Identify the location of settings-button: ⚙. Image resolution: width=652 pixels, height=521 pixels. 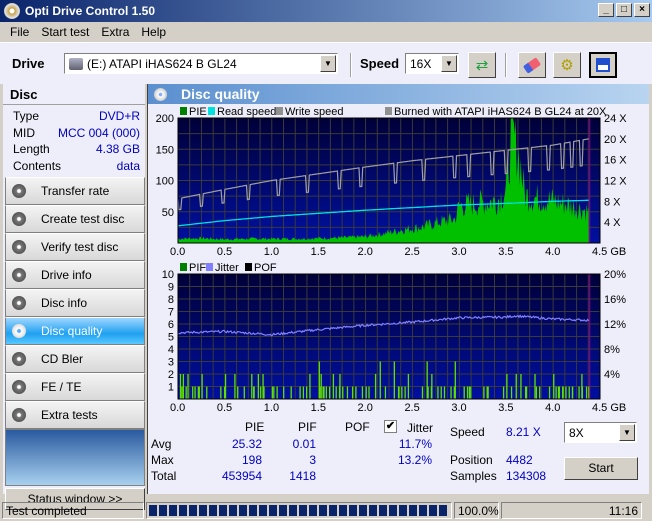
(567, 65).